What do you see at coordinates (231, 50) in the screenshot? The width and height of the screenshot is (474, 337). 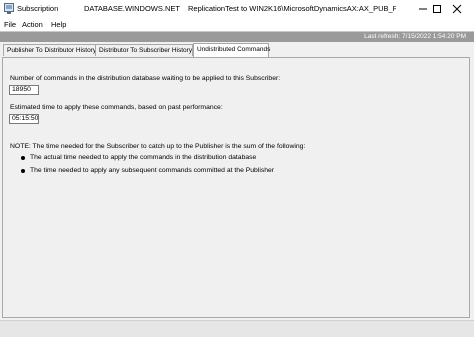 I see `tab-undistributed-commands: Undistributed Commands` at bounding box center [231, 50].